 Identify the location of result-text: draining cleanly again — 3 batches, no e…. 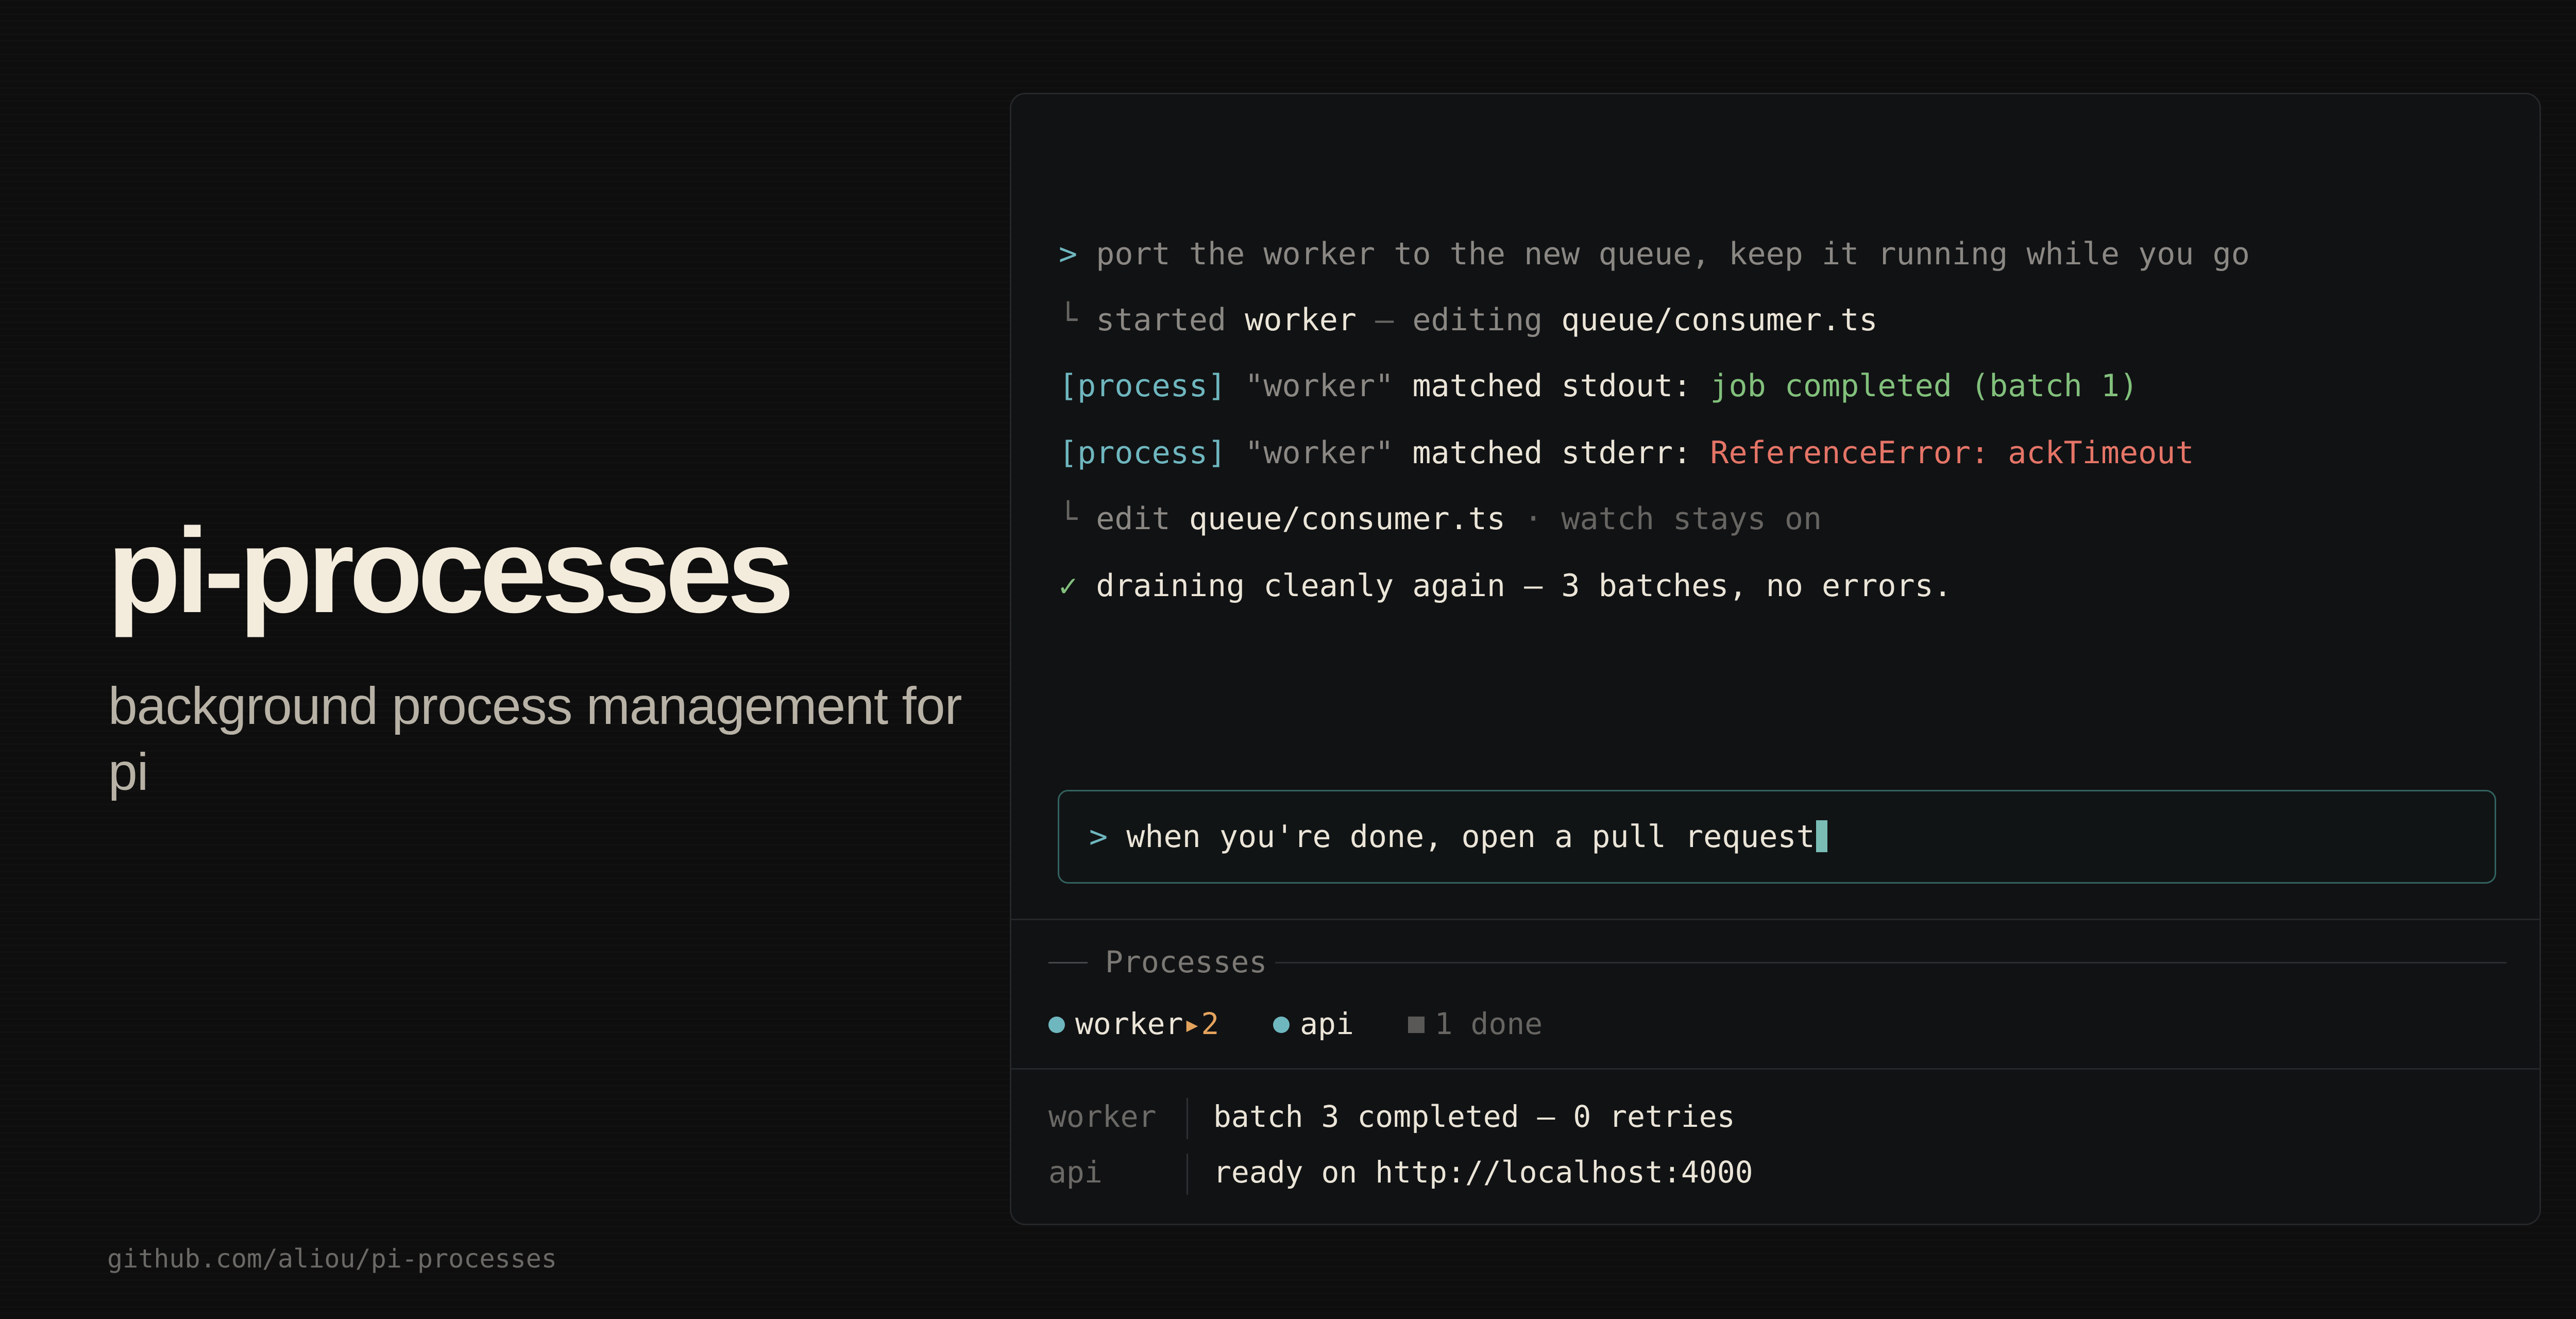
(1524, 586).